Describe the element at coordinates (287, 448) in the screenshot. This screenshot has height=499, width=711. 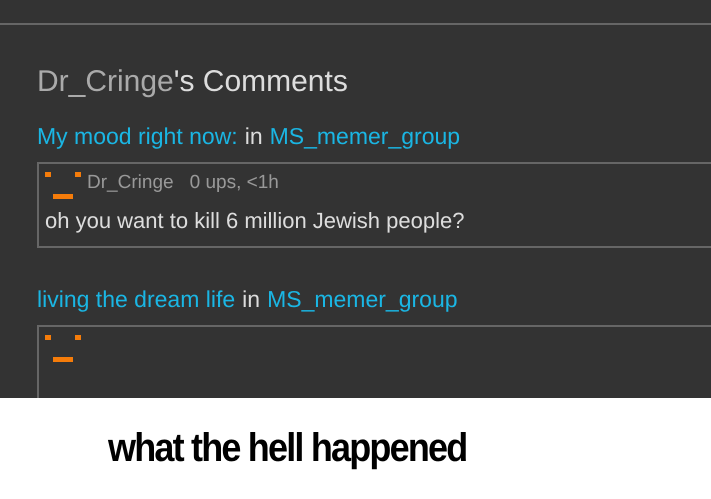
I see `meme-caption: what the hell happened` at that location.